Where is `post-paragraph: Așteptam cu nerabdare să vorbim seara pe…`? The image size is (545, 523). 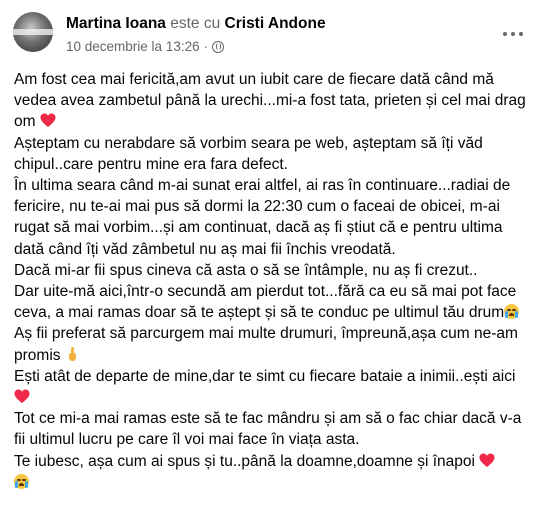 post-paragraph: Așteptam cu nerabdare să vorbim seara pe… is located at coordinates (248, 153).